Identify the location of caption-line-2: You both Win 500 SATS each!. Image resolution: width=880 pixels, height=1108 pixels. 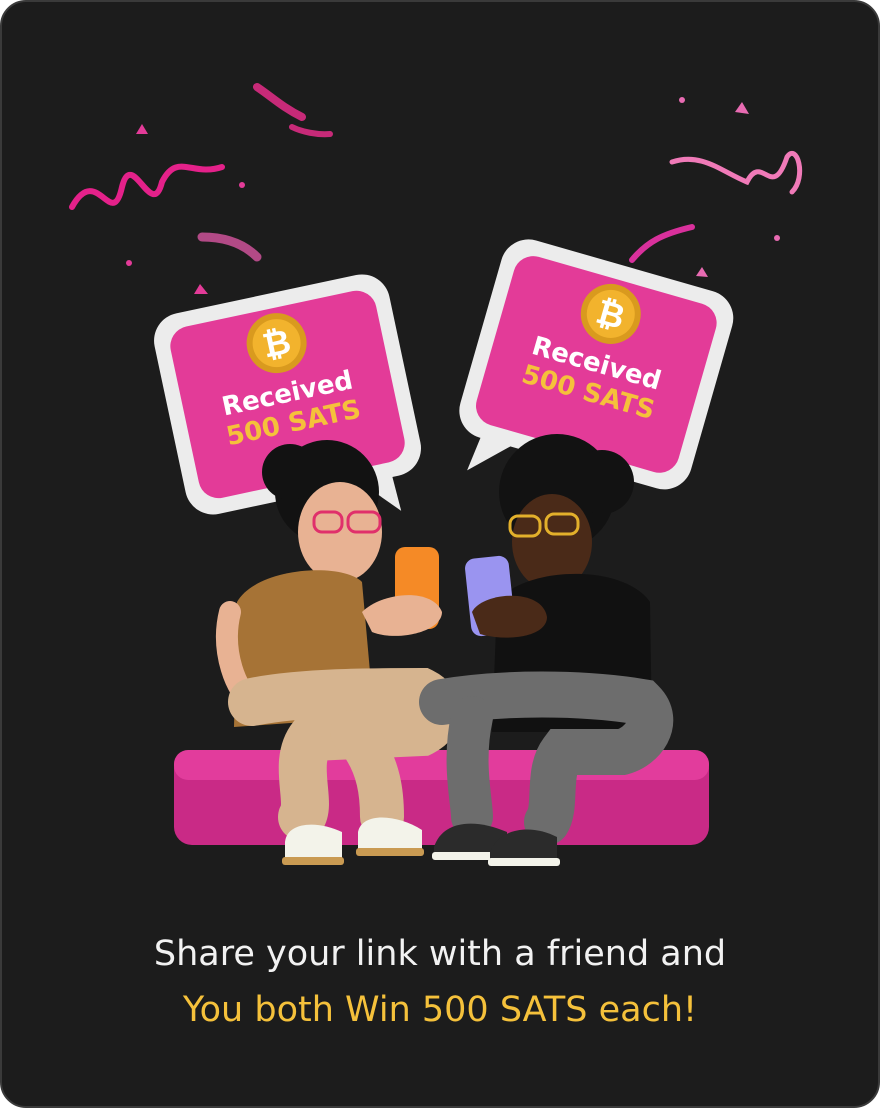
(440, 1010).